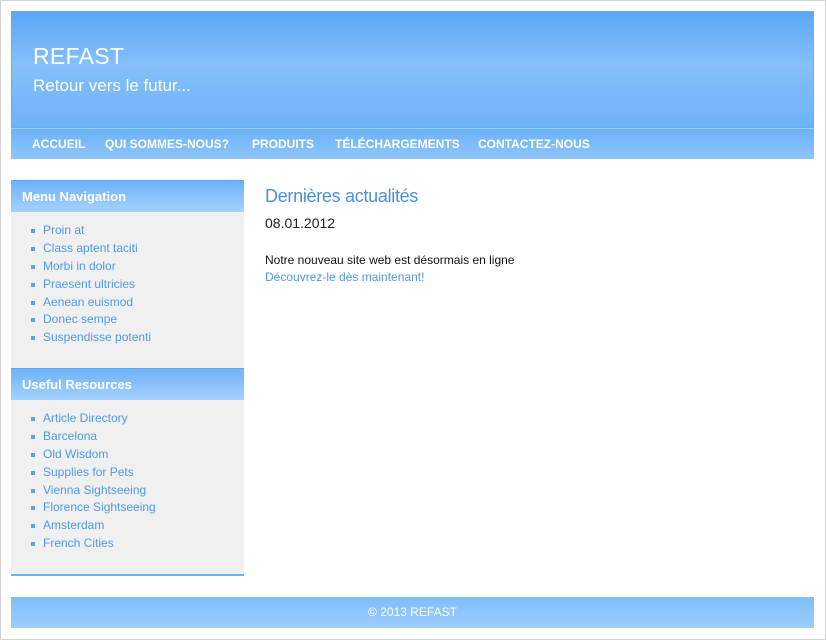 The image size is (826, 640). What do you see at coordinates (99, 507) in the screenshot?
I see `resource-link: Florence Sightseeing` at bounding box center [99, 507].